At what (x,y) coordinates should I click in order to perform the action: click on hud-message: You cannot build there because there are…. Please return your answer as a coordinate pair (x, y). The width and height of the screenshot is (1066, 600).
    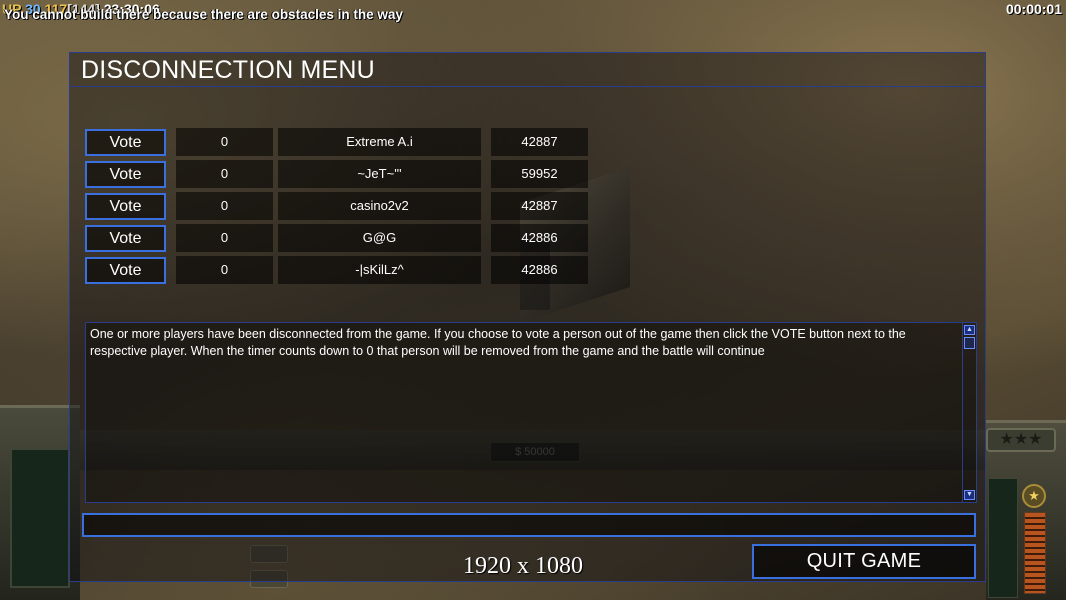
    Looking at the image, I should click on (203, 14).